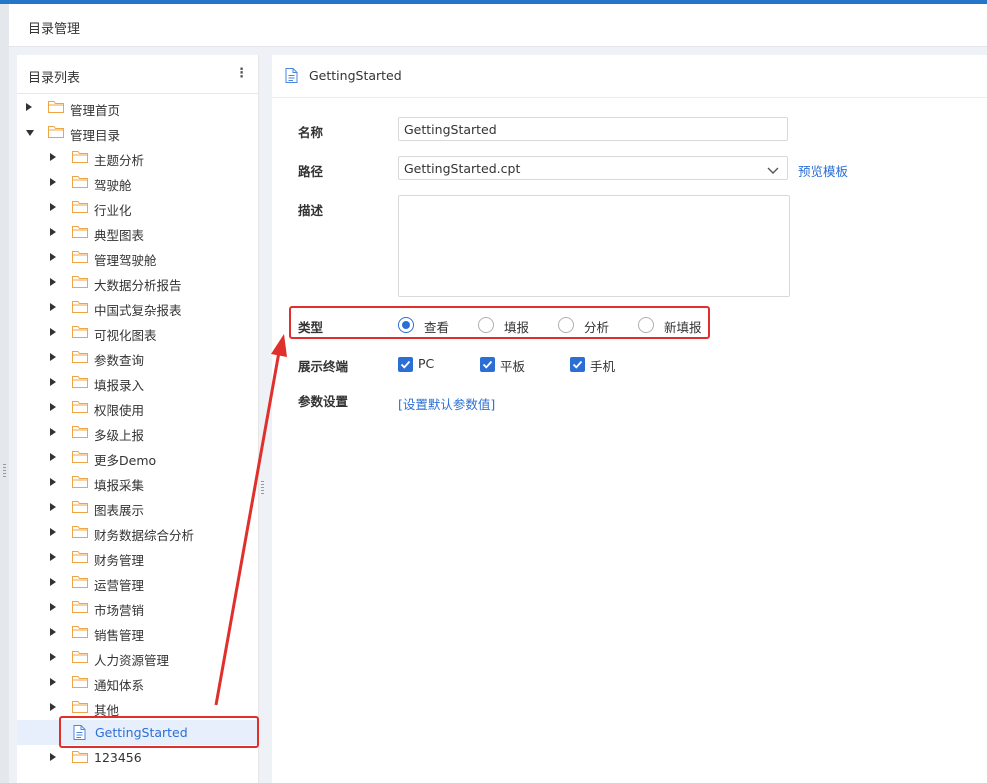 This screenshot has width=987, height=783. What do you see at coordinates (593, 168) in the screenshot?
I see `path-select: GettingStarted.cpt` at bounding box center [593, 168].